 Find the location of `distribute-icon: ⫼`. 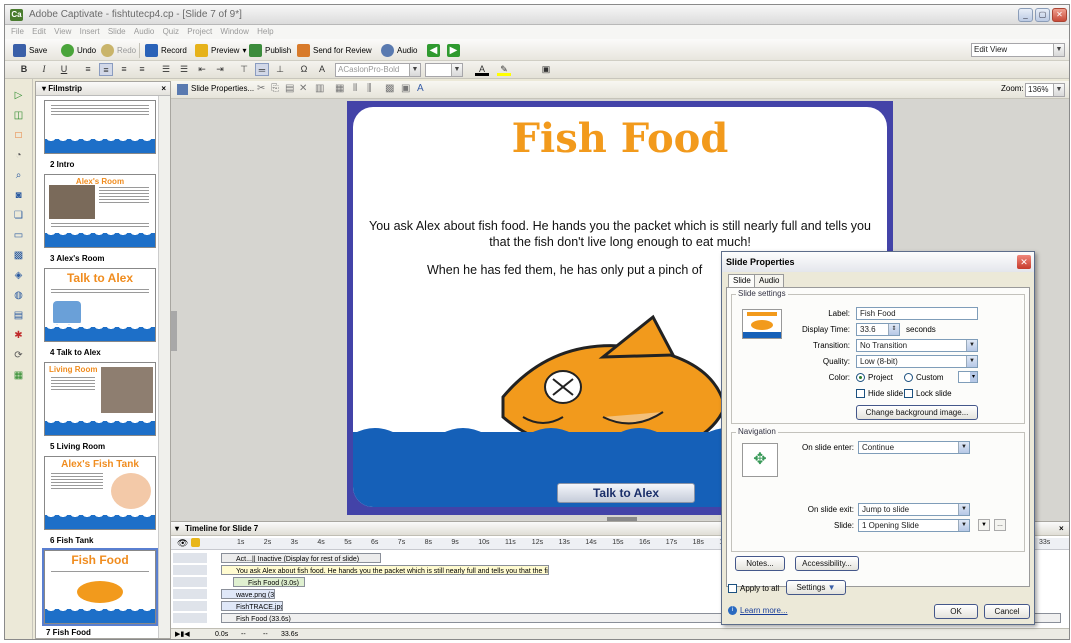

distribute-icon: ⫼ is located at coordinates (369, 88).